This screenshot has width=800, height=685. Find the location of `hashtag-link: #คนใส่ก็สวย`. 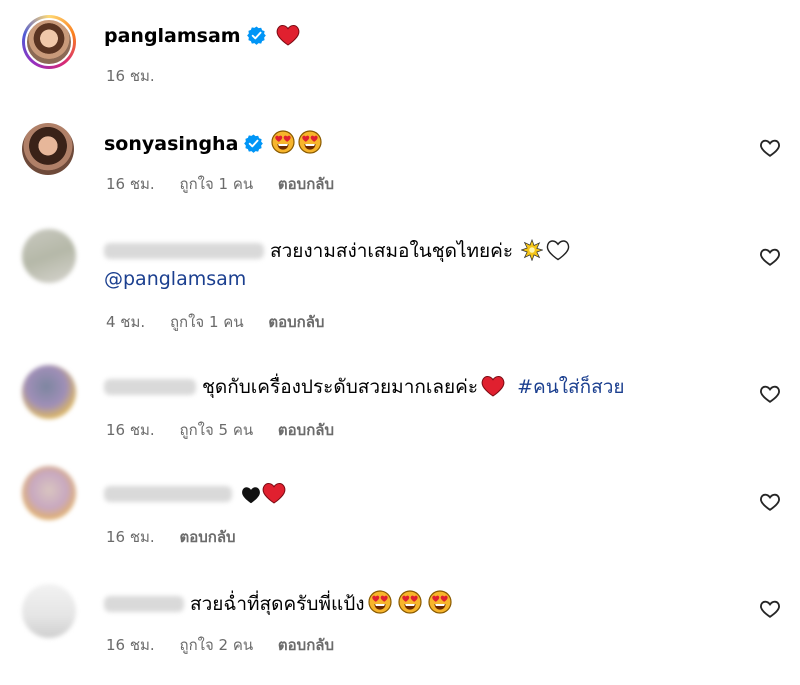

hashtag-link: #คนใส่ก็สวย is located at coordinates (570, 387).